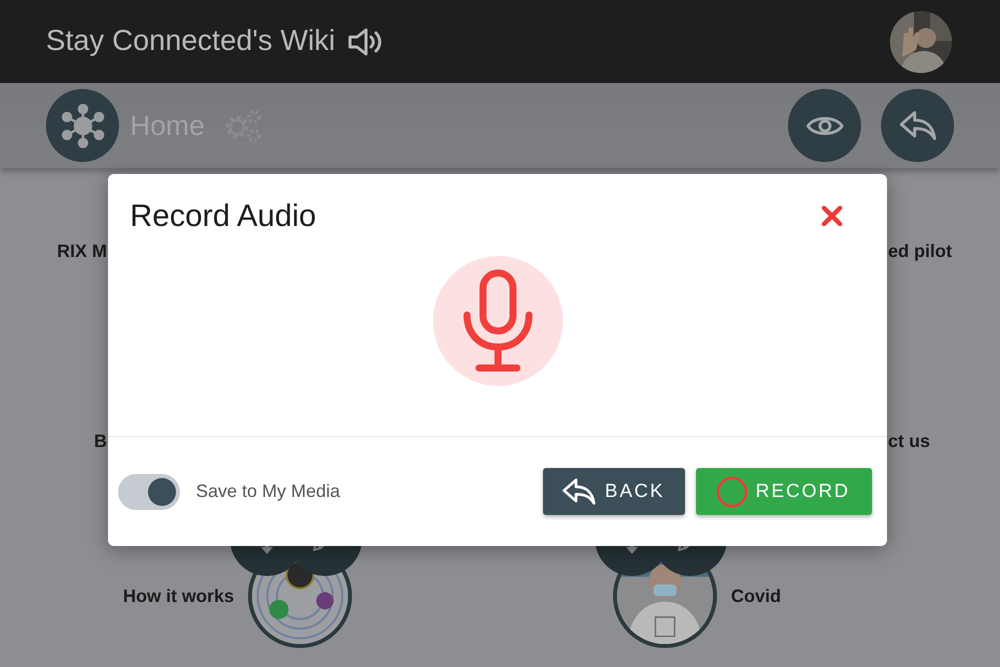  Describe the element at coordinates (784, 491) in the screenshot. I see `record-button: RECORD` at that location.